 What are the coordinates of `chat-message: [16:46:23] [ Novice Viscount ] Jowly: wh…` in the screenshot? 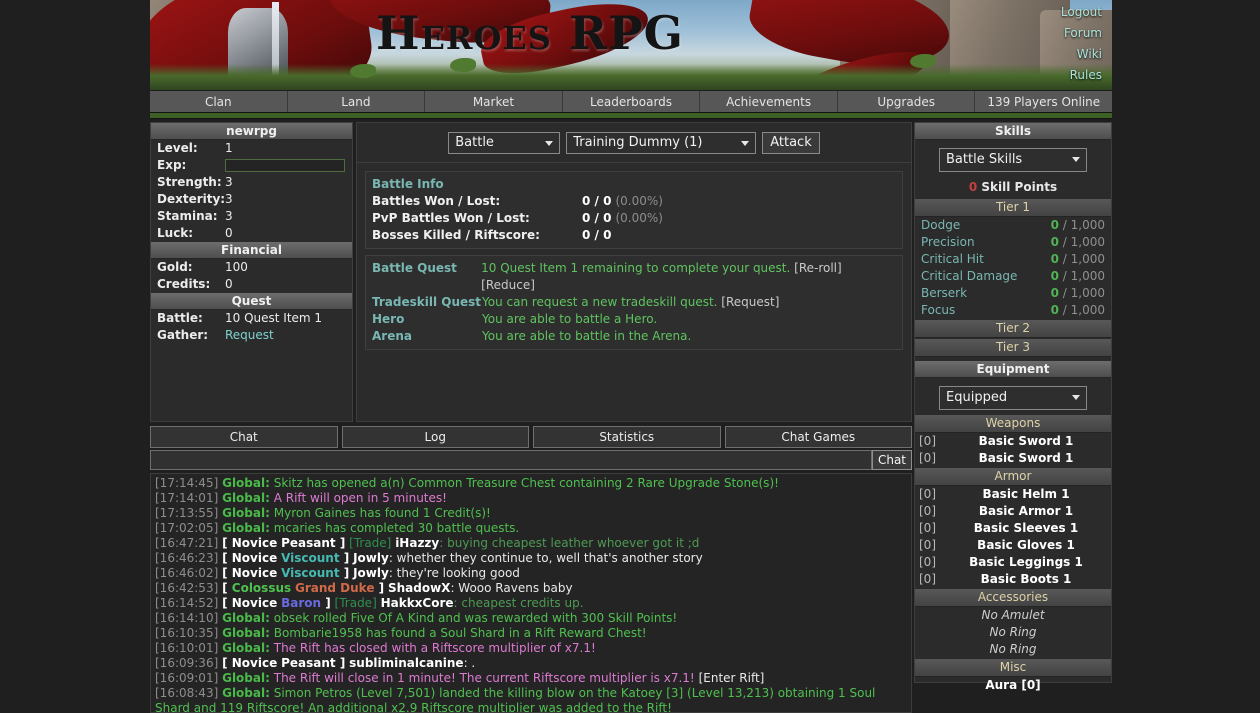 It's located at (531, 558).